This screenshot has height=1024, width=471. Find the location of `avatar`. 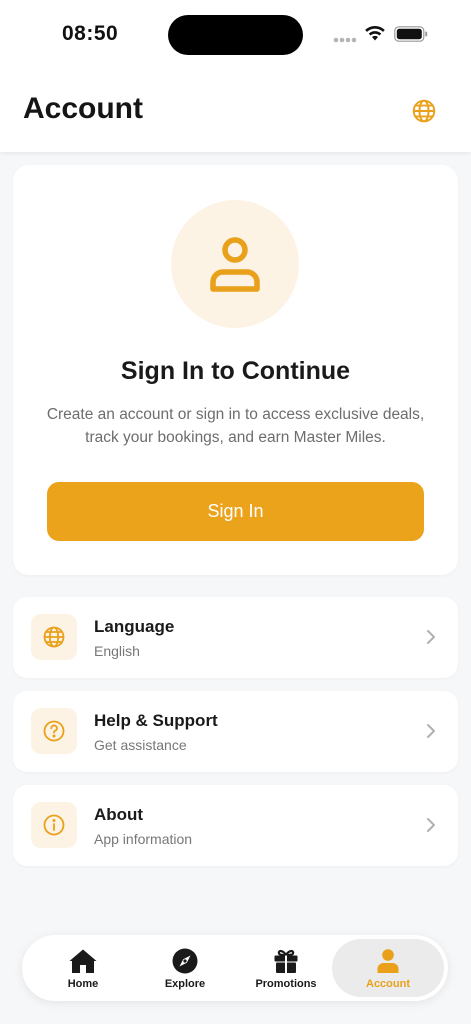

avatar is located at coordinates (235, 264).